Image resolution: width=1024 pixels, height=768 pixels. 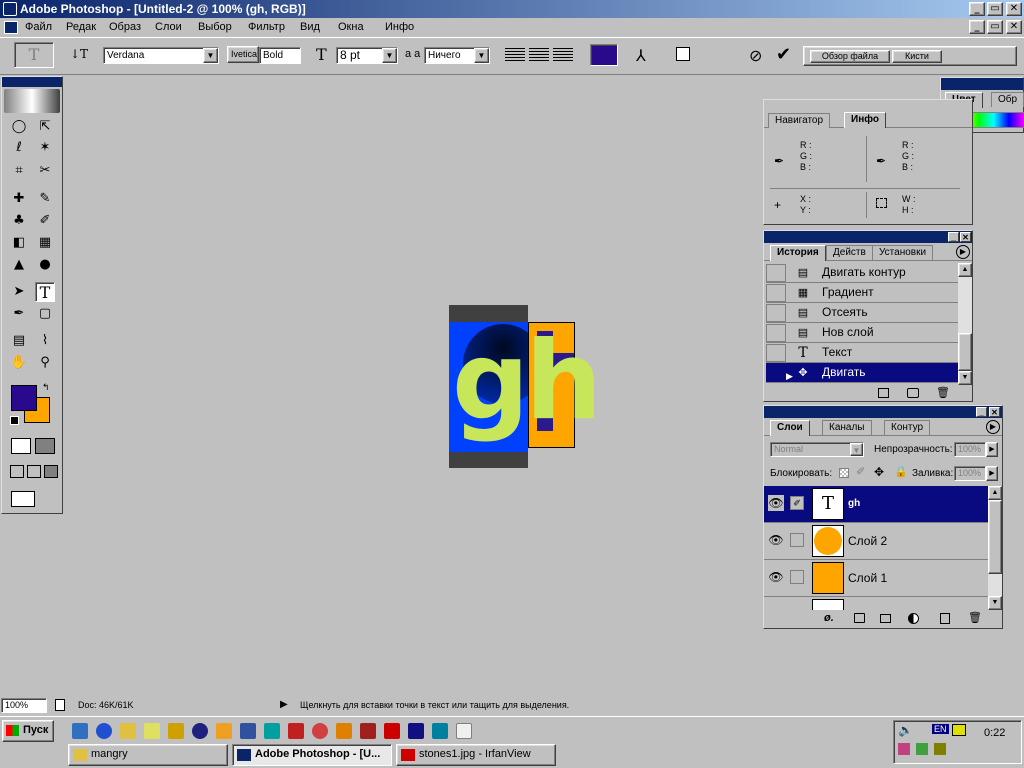 I want to click on notes-tool-icon: ▤, so click(x=19, y=341).